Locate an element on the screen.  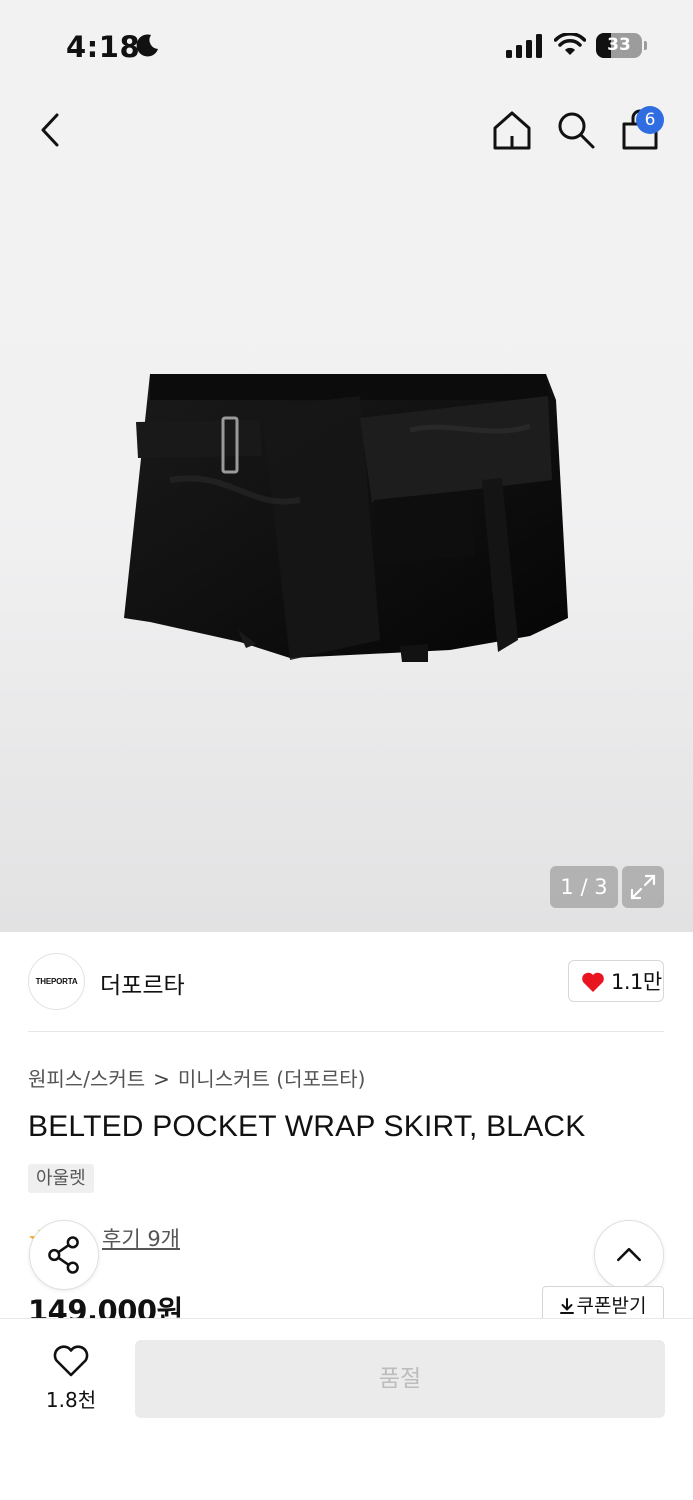
search-button is located at coordinates (576, 130).